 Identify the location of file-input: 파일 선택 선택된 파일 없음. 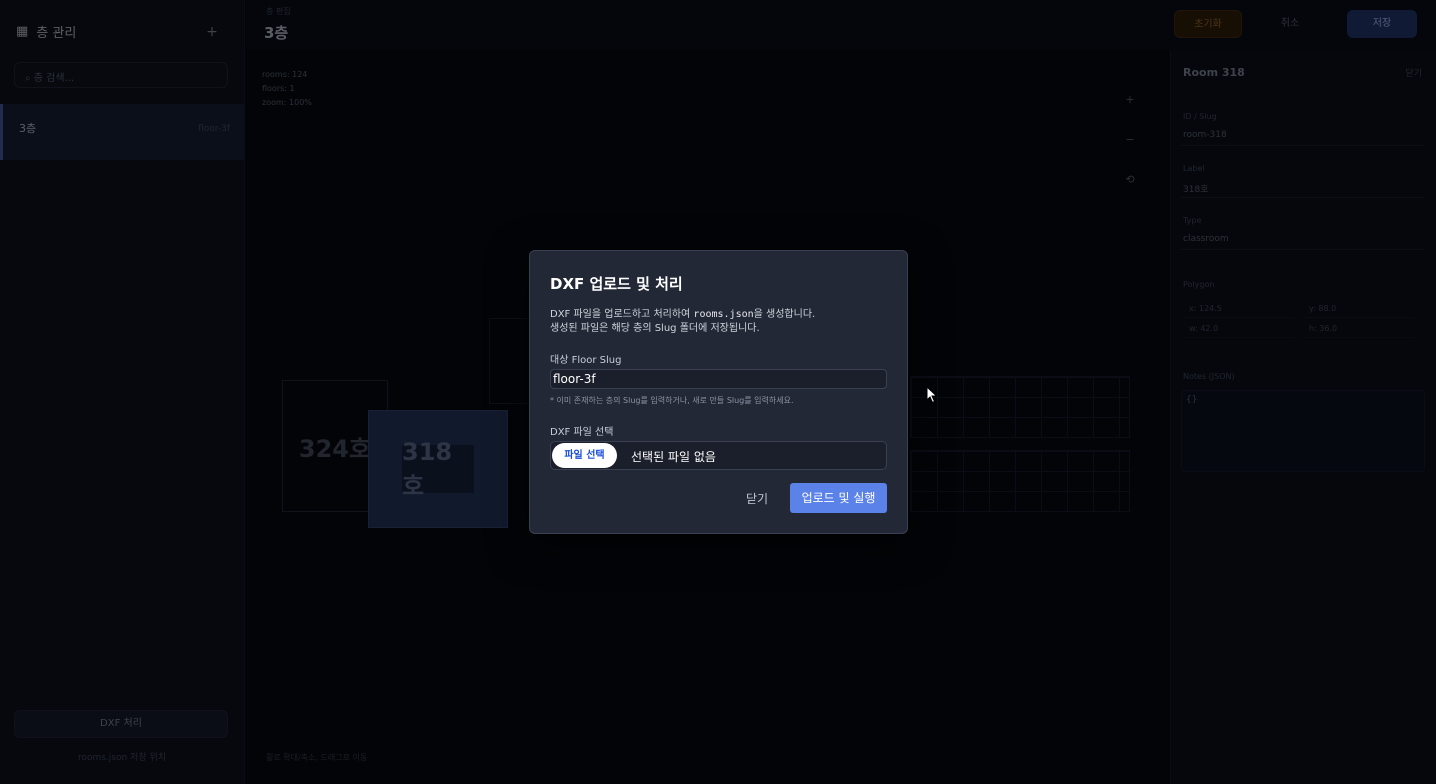
(718, 455).